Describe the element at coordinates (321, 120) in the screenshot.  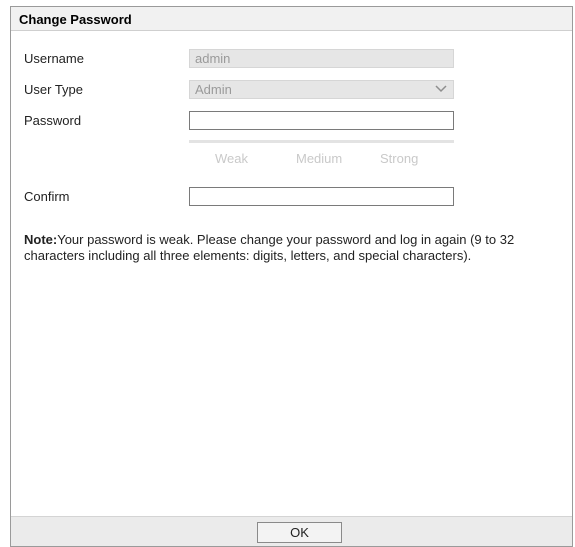
I see `password-field` at that location.